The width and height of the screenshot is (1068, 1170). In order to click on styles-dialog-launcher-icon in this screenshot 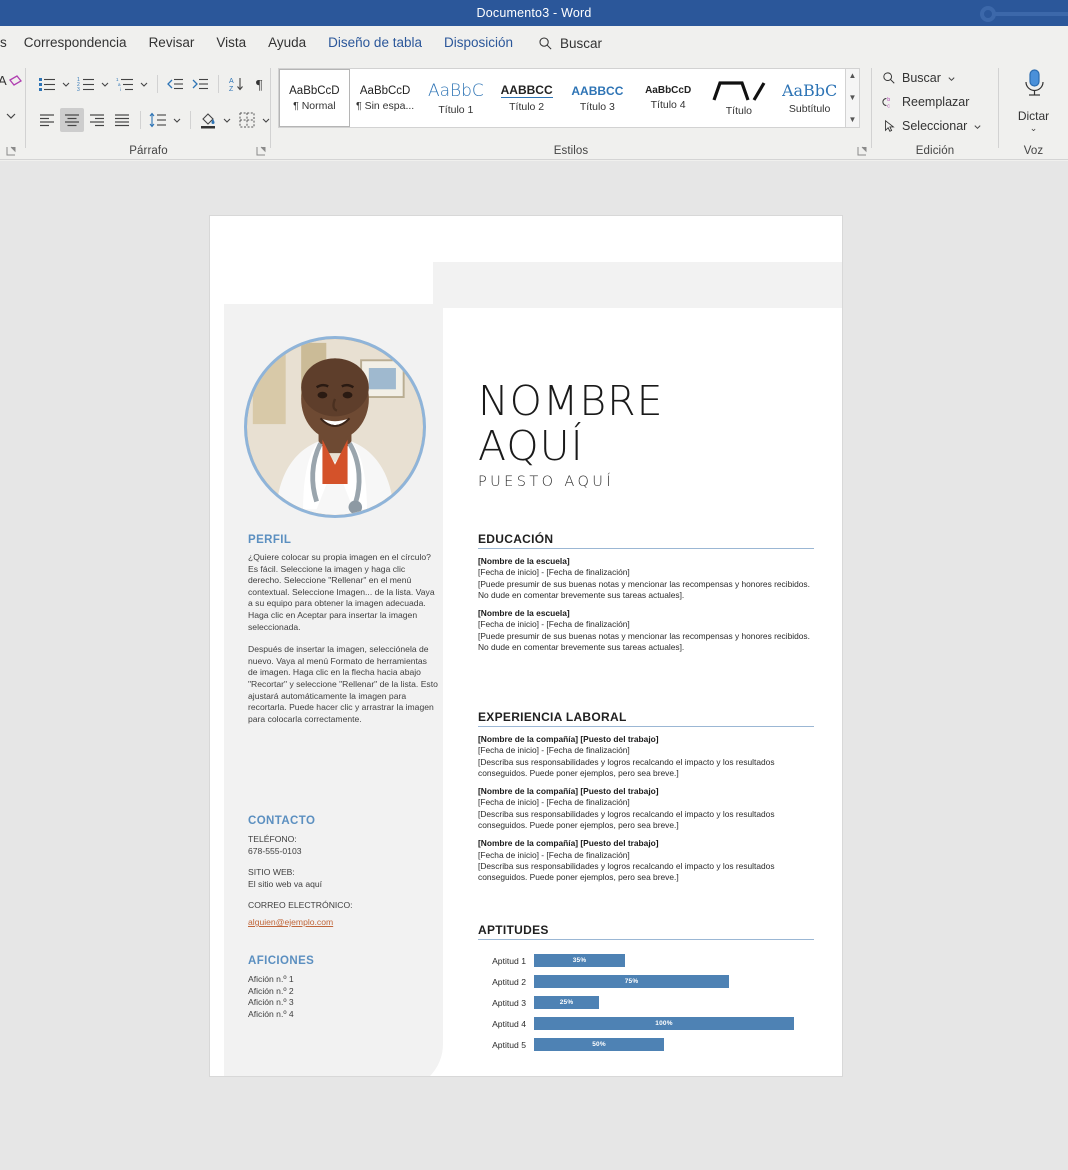, I will do `click(862, 151)`.